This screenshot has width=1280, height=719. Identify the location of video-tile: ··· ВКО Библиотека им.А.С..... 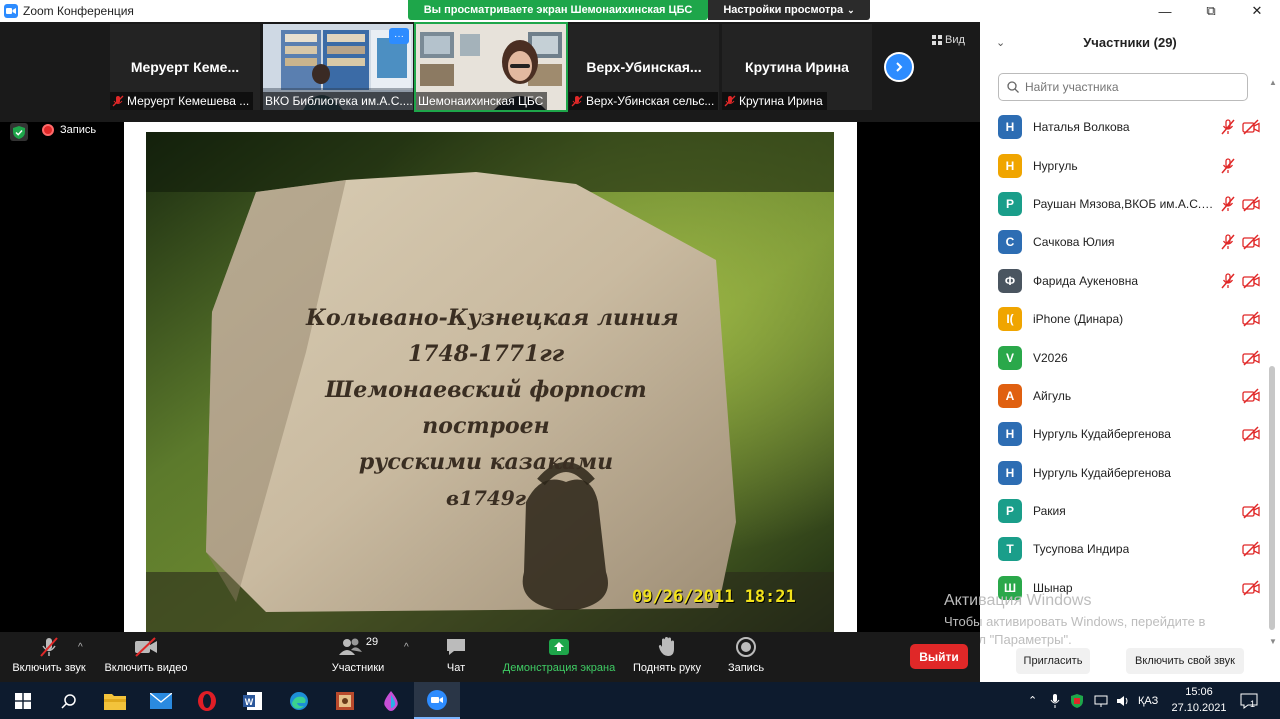
(338, 67).